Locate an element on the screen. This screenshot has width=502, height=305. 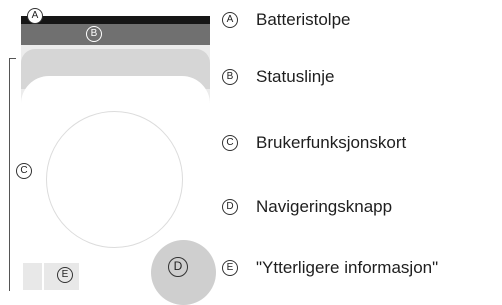
legend-item-status-bar: B Statuslinje is located at coordinates (278, 77).